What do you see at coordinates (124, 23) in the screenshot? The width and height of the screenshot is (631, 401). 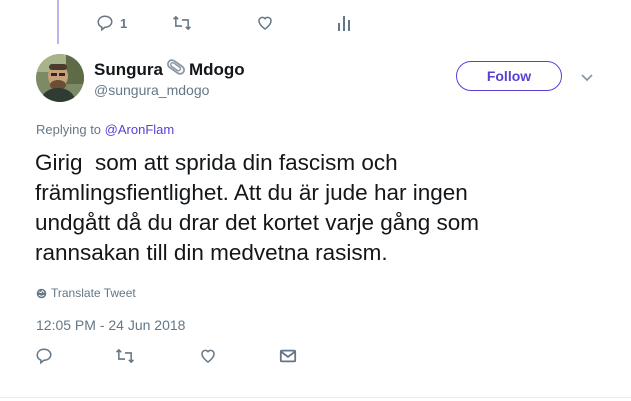 I see `reply-count: 1` at bounding box center [124, 23].